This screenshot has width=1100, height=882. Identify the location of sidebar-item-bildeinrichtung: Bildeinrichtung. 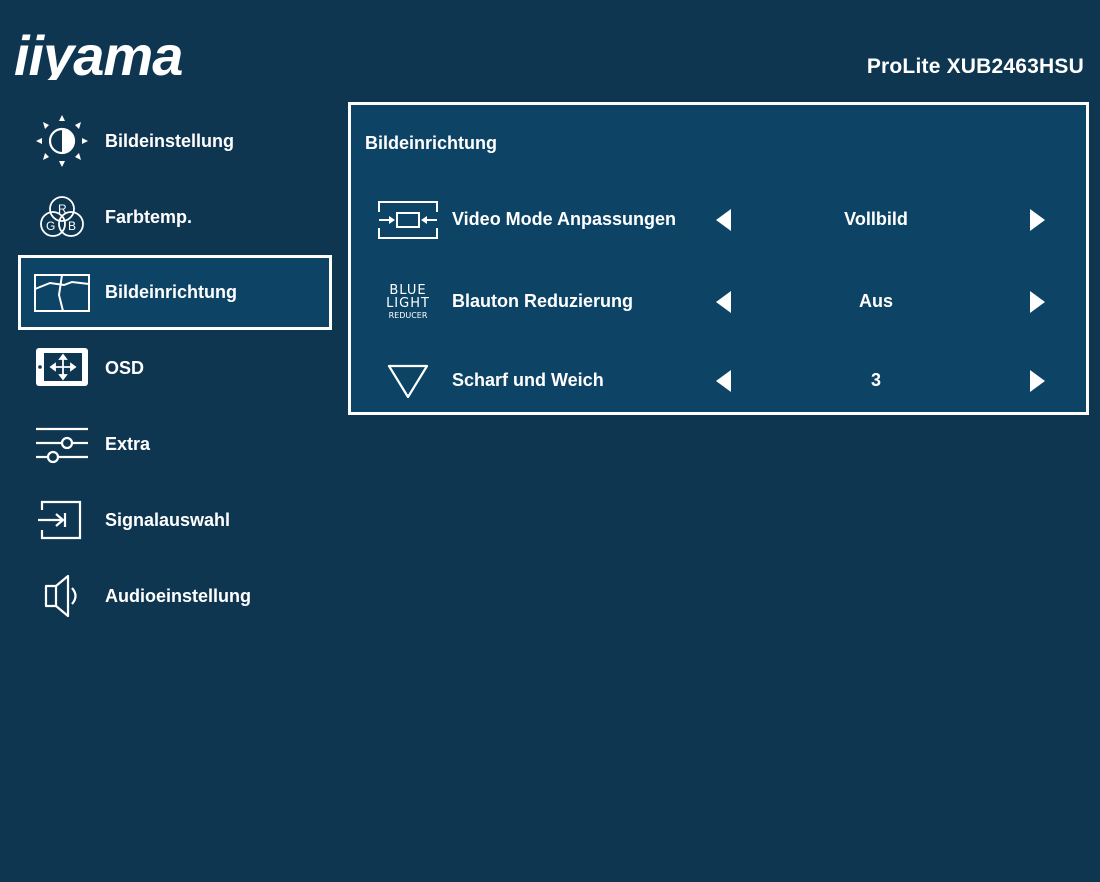
(175, 292).